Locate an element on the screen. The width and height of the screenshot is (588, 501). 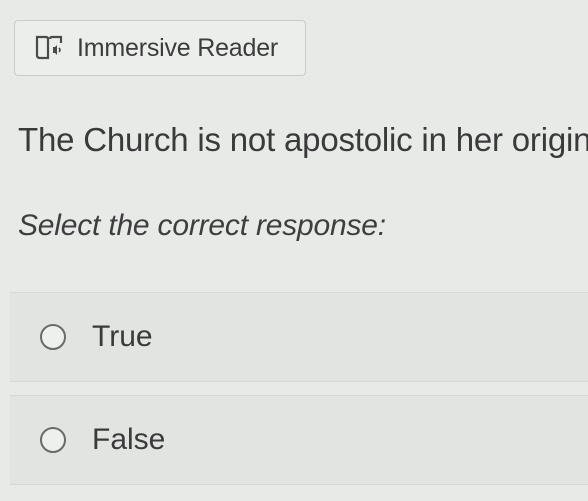
immersive-reader-button: Immersive Reader is located at coordinates (160, 48).